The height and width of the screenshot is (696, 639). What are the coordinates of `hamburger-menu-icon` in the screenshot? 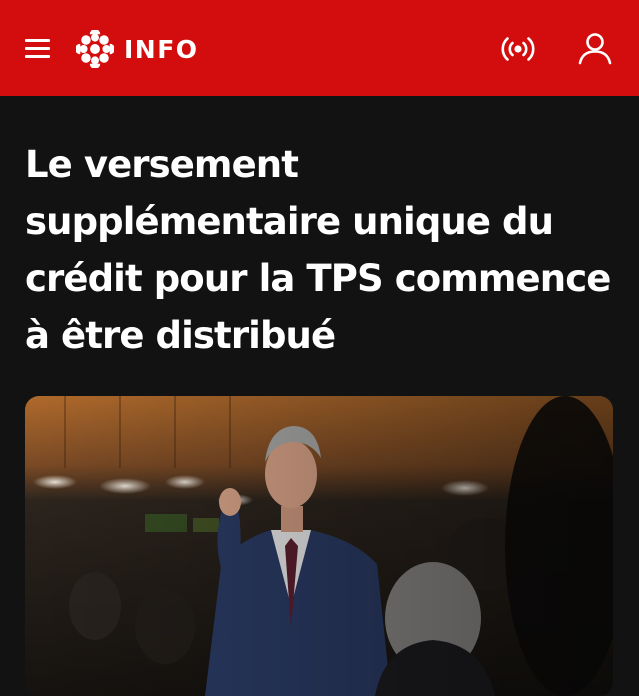 It's located at (37, 48).